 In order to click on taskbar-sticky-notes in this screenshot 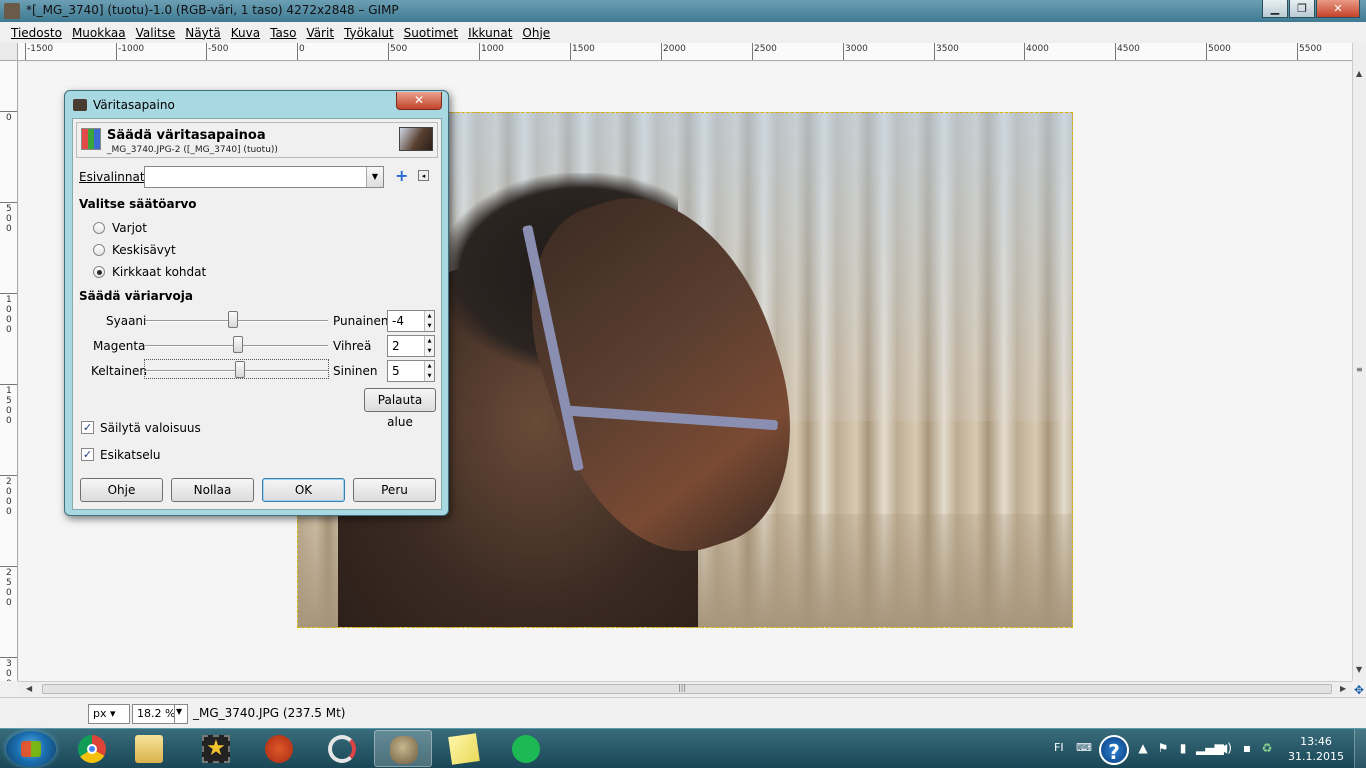, I will do `click(464, 748)`.